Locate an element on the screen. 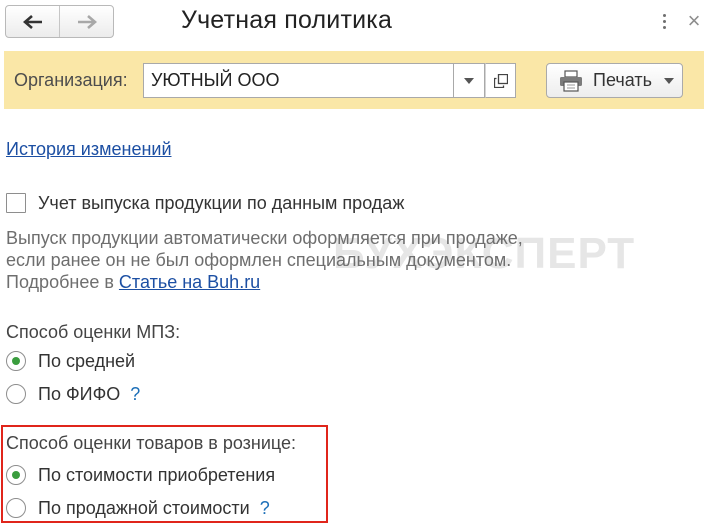 The image size is (707, 525). radio-label: По ФИФО is located at coordinates (79, 393).